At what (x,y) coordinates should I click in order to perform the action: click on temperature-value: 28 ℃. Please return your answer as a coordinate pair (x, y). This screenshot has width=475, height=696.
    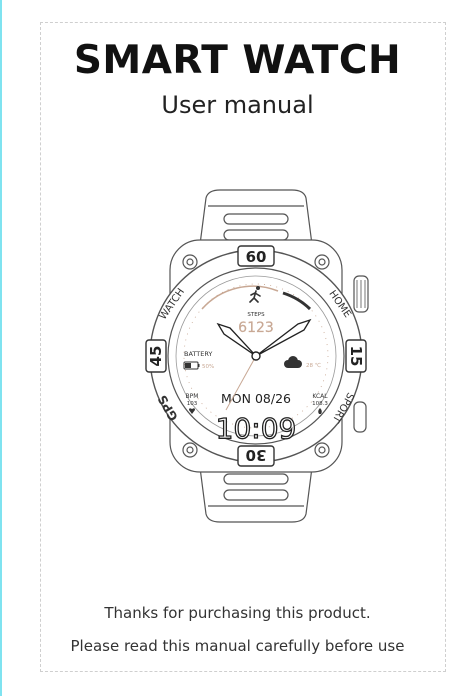
    Looking at the image, I should click on (313, 365).